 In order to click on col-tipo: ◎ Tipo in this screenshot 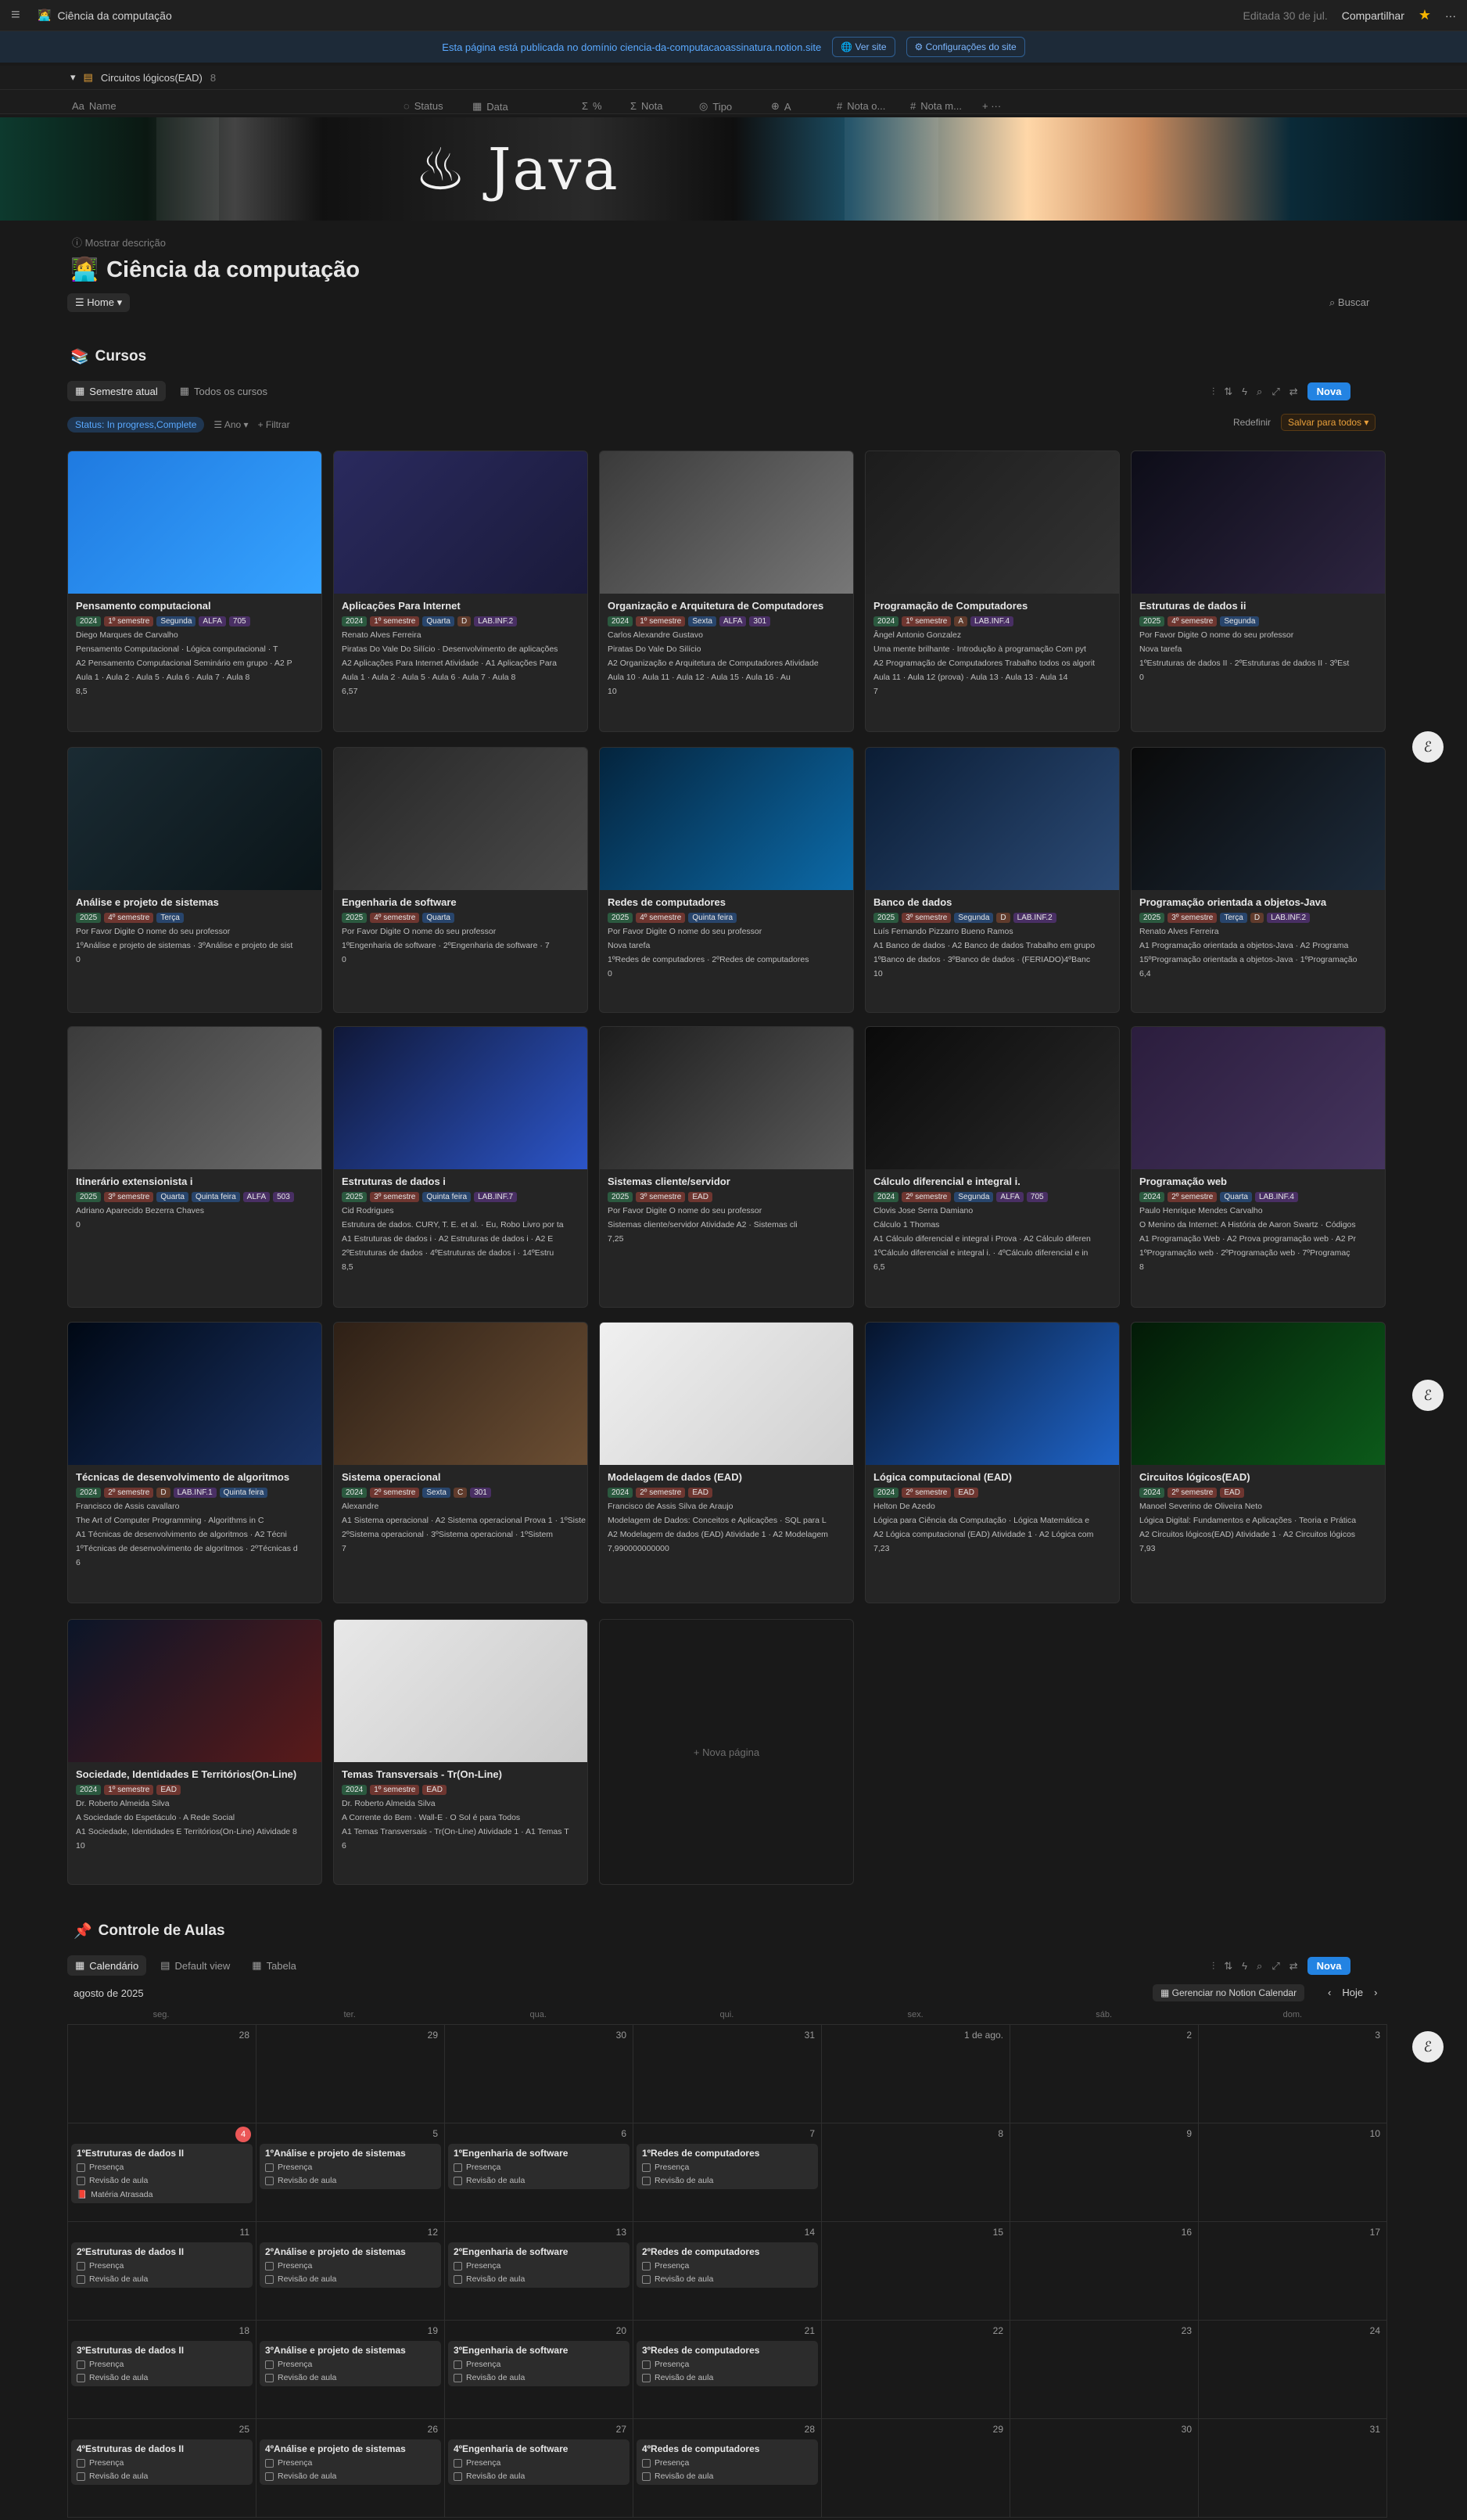, I will do `click(715, 106)`.